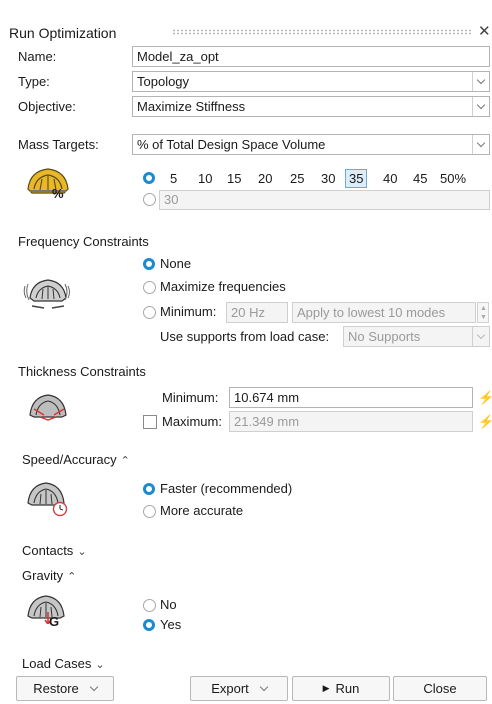 This screenshot has width=492, height=704. Describe the element at coordinates (168, 604) in the screenshot. I see `gravity-no-label: No` at that location.